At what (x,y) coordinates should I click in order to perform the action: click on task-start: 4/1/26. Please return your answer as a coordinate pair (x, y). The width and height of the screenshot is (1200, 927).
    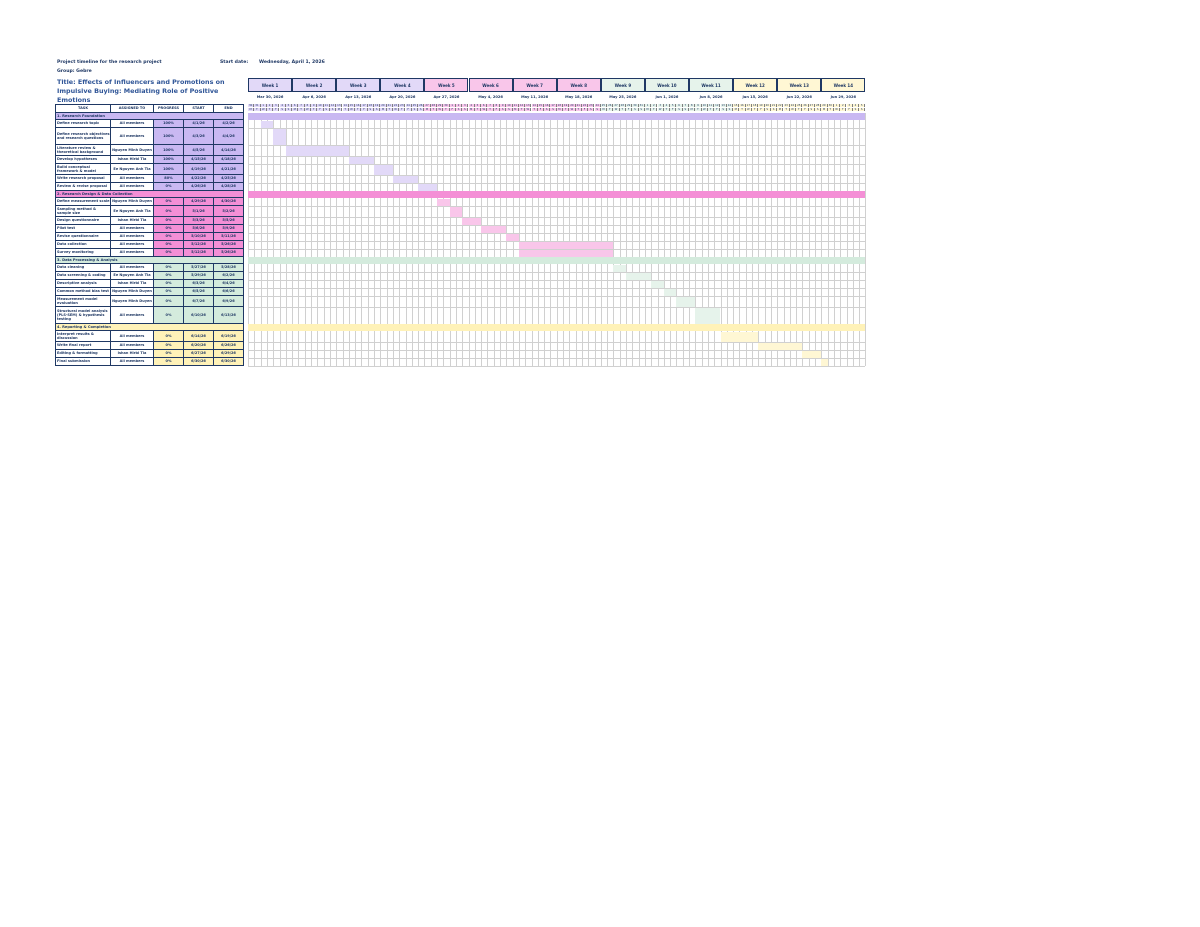
    Looking at the image, I should click on (199, 124).